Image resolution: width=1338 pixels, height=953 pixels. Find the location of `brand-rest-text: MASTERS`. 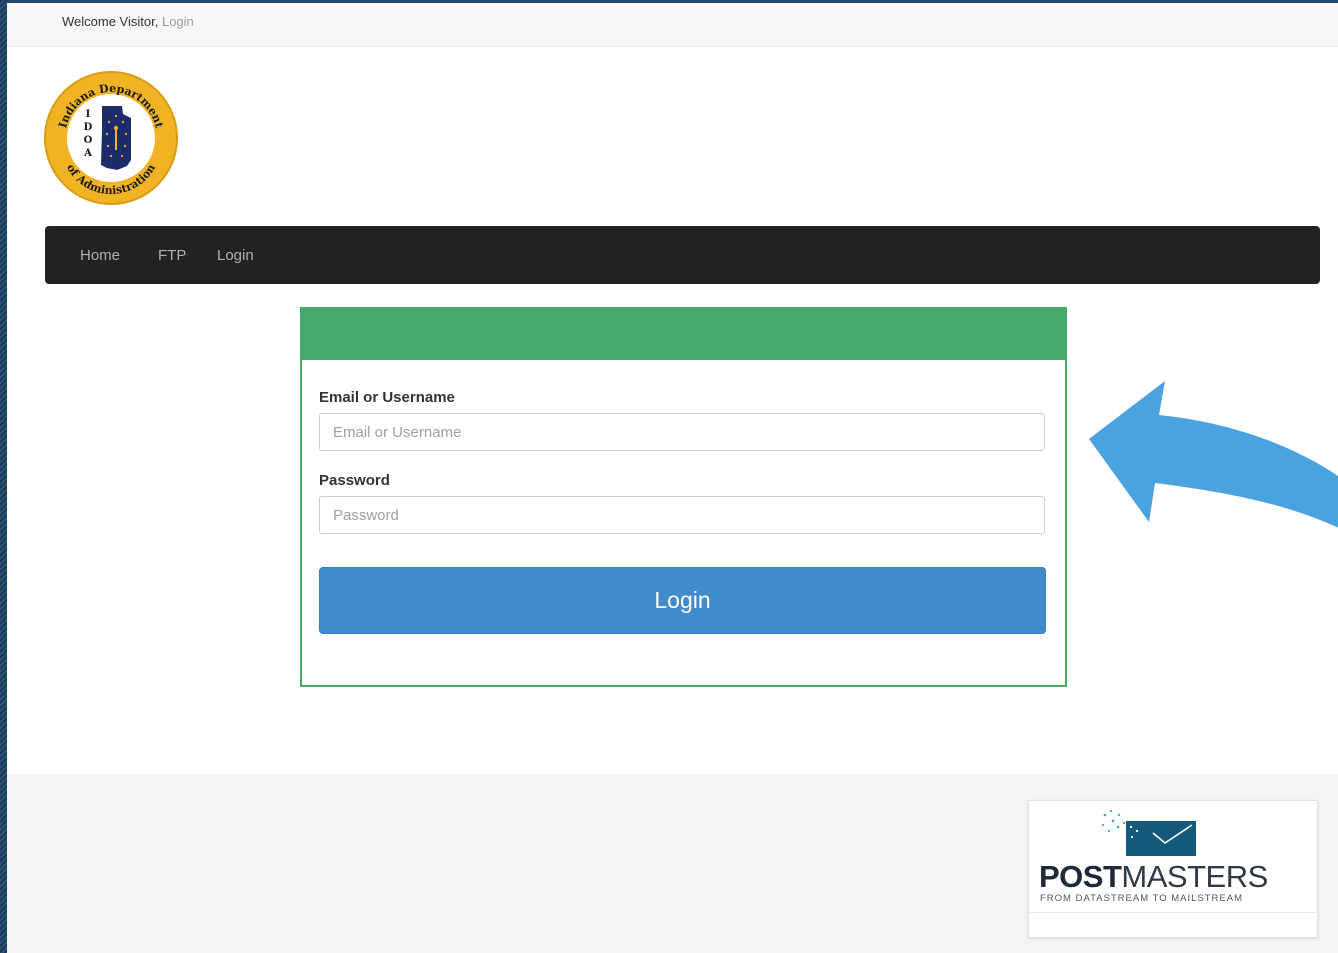

brand-rest-text: MASTERS is located at coordinates (1194, 876).